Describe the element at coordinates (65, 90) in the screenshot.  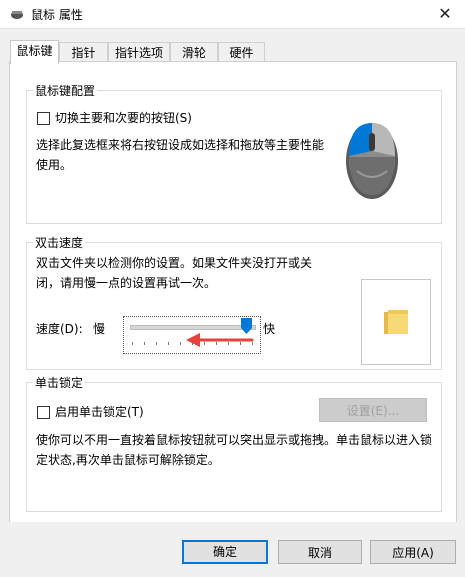
I see `group-title: 鼠标键配置` at that location.